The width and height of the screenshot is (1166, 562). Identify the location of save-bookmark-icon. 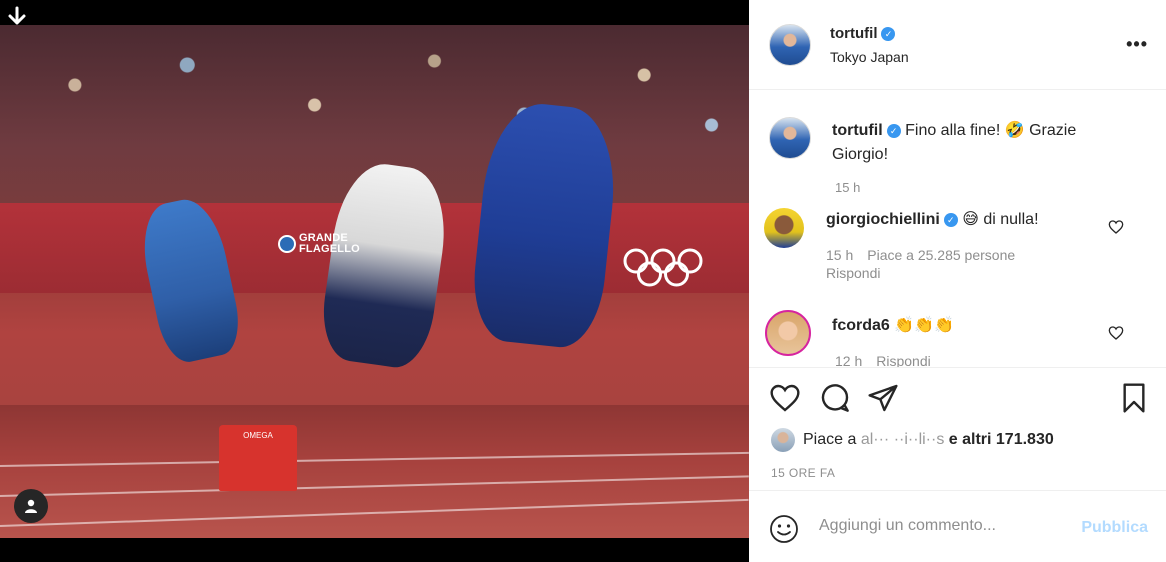
(1134, 398).